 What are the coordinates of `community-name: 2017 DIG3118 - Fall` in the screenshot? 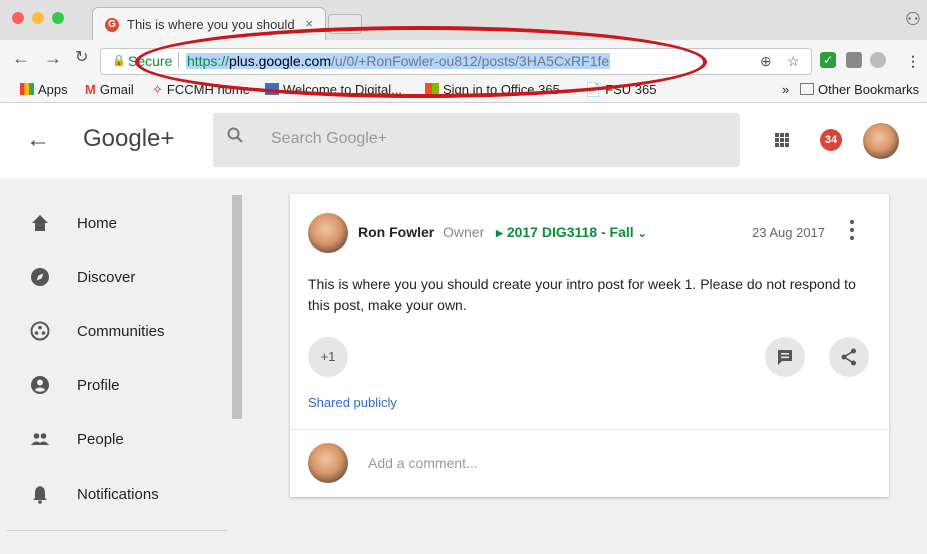 It's located at (570, 232).